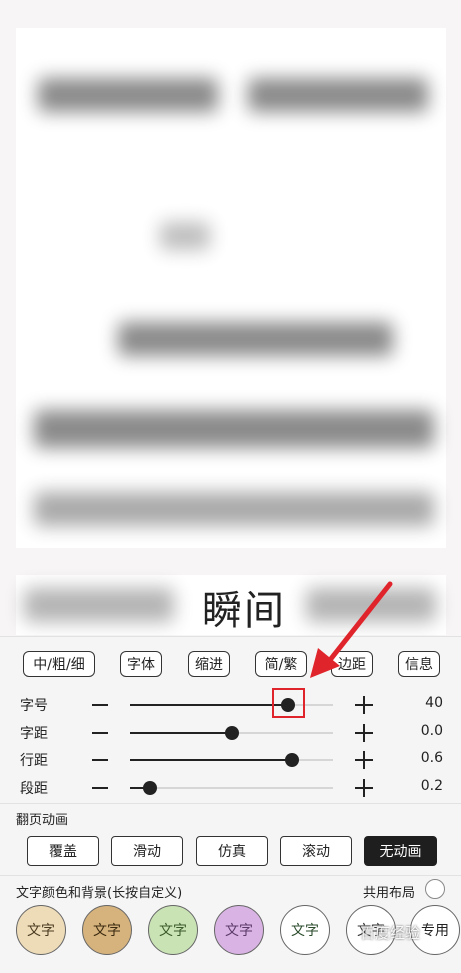  I want to click on indent-button: 缩进, so click(209, 664).